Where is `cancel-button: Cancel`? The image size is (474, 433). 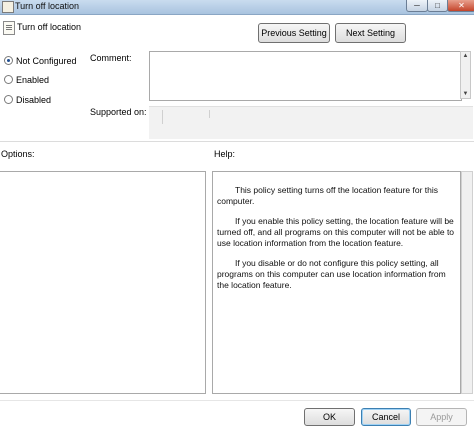
cancel-button: Cancel is located at coordinates (386, 417).